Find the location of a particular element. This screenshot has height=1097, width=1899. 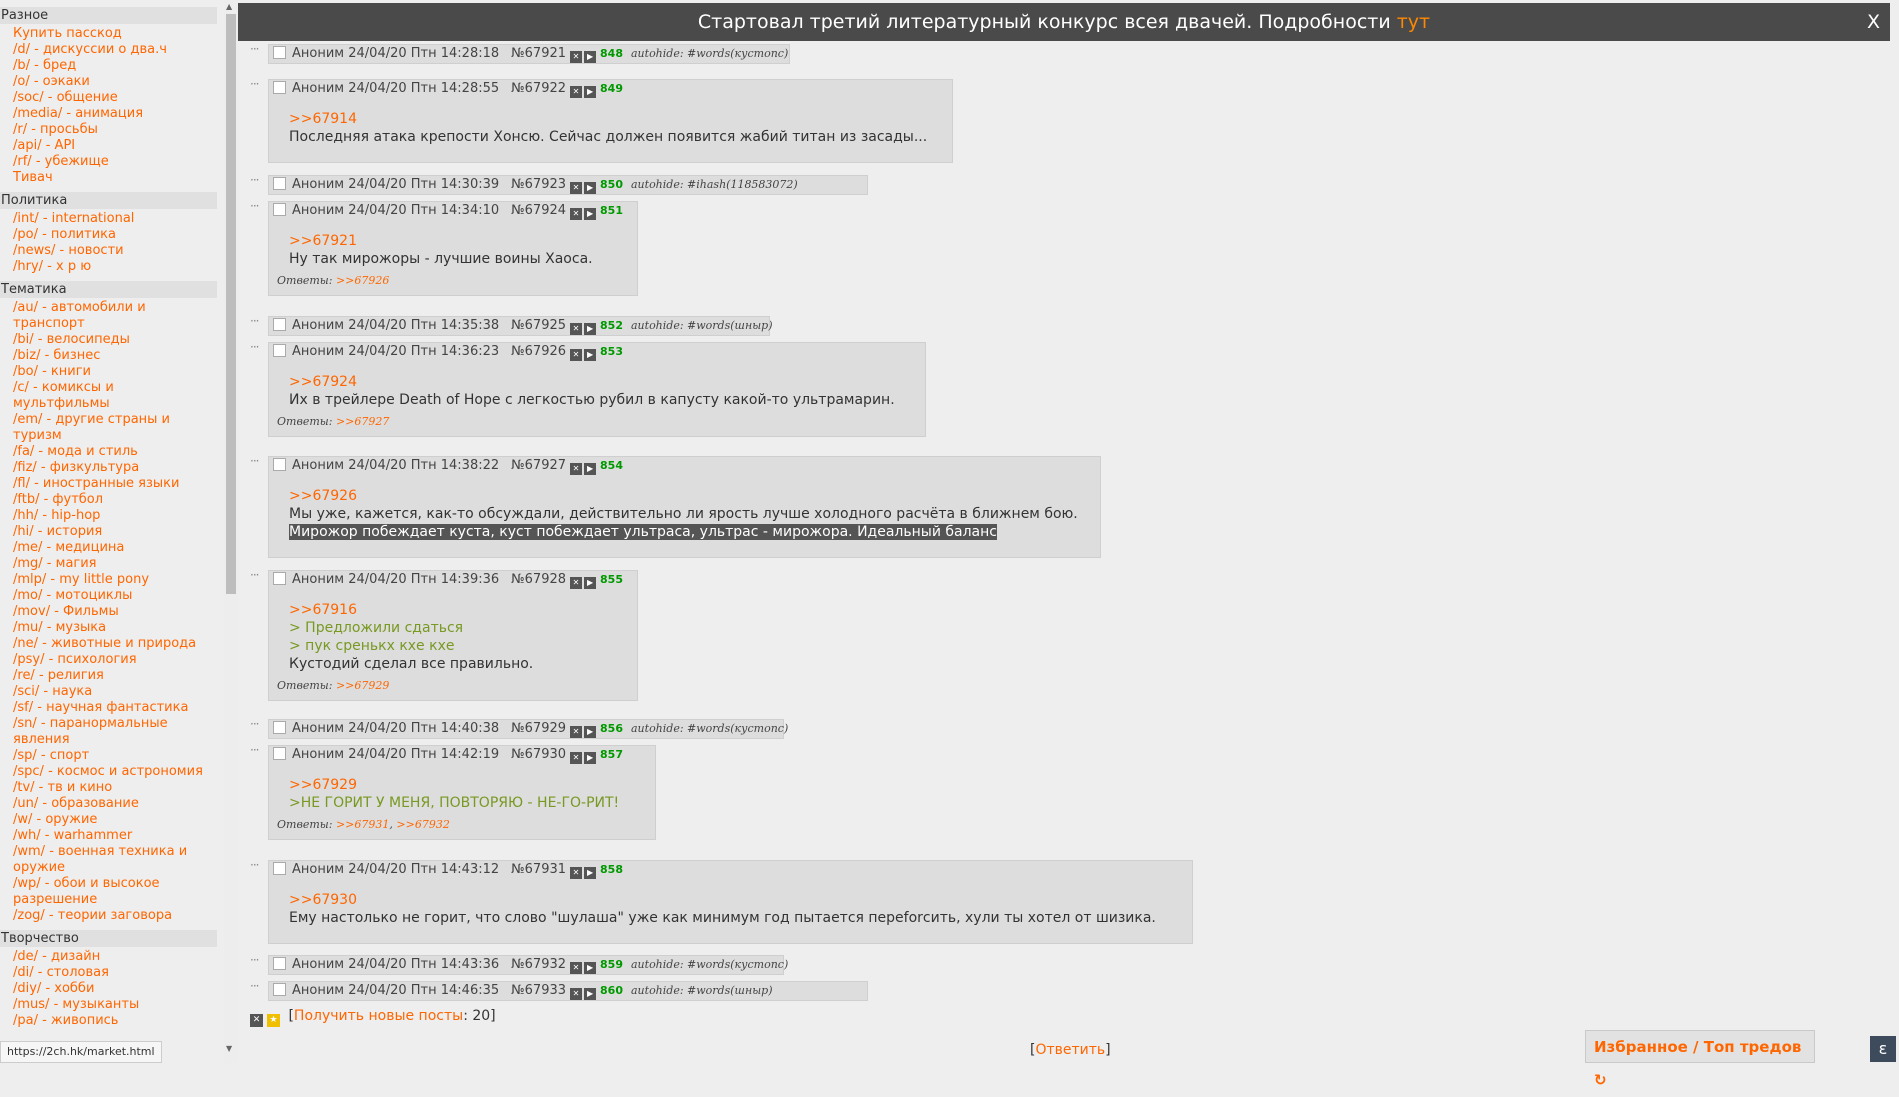

post-number: №67933 is located at coordinates (538, 990).